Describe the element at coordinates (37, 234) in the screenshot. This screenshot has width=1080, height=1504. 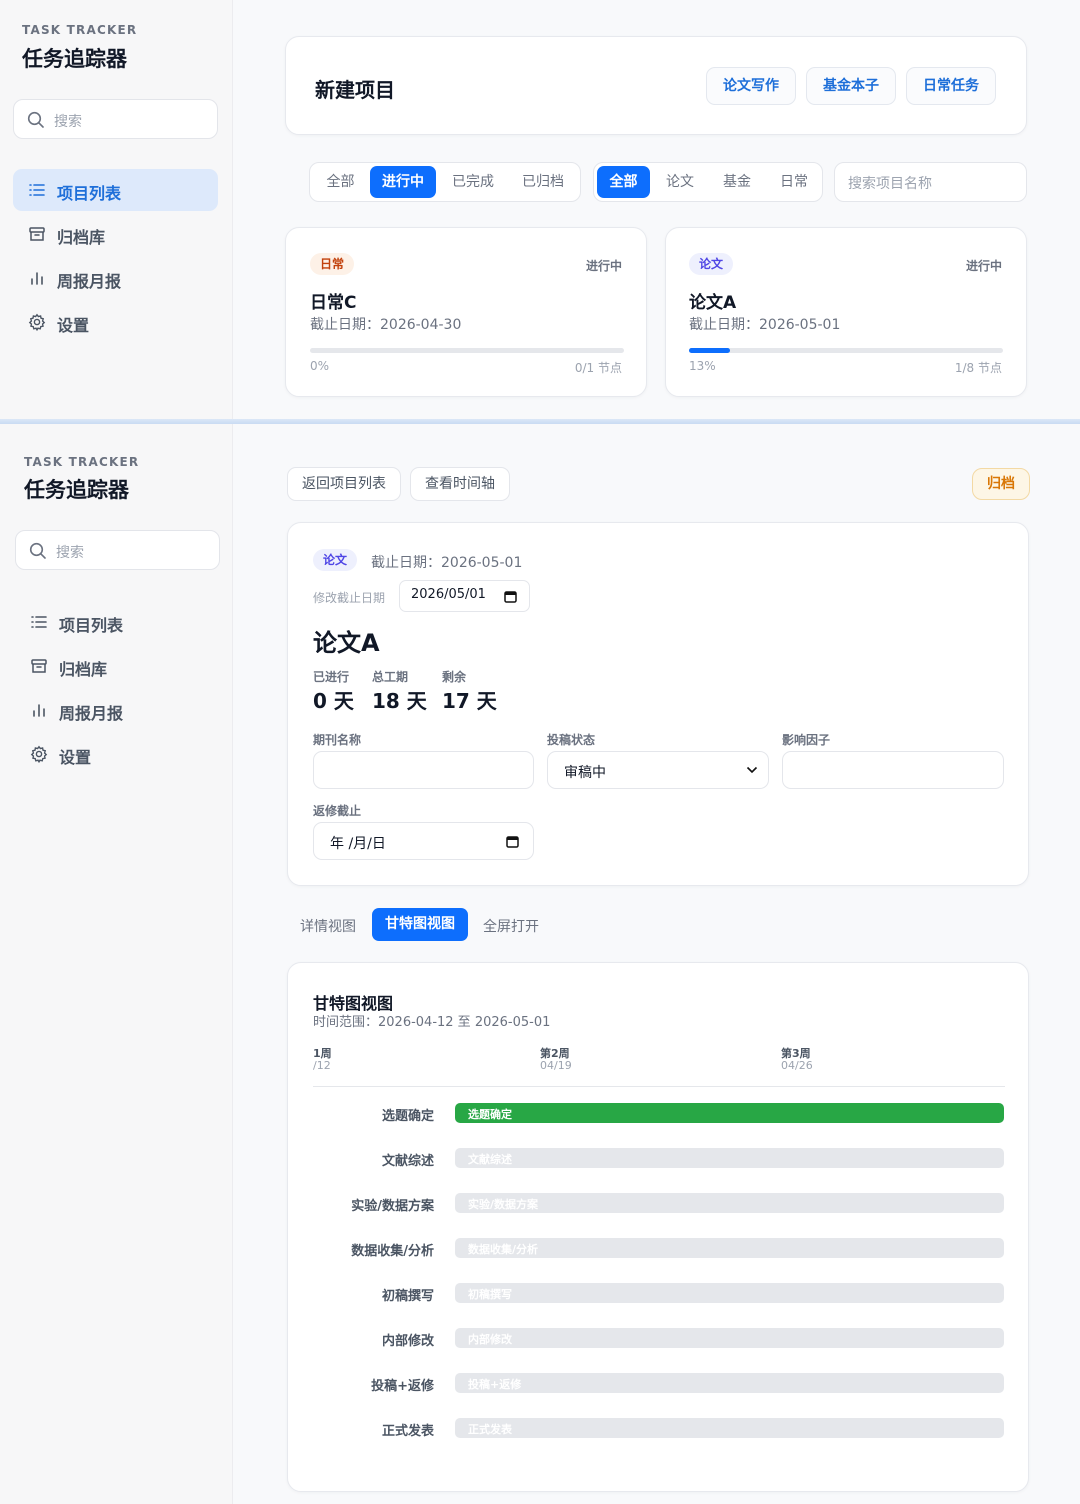
I see `archive-icon` at that location.